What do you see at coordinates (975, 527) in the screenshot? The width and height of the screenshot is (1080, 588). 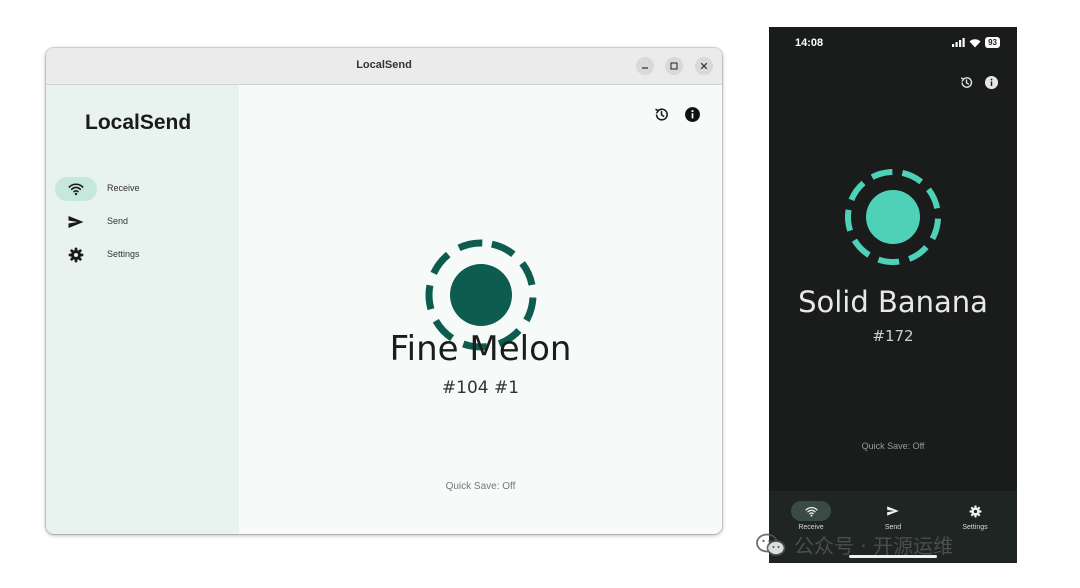 I see `phone-tab-label: Settings` at bounding box center [975, 527].